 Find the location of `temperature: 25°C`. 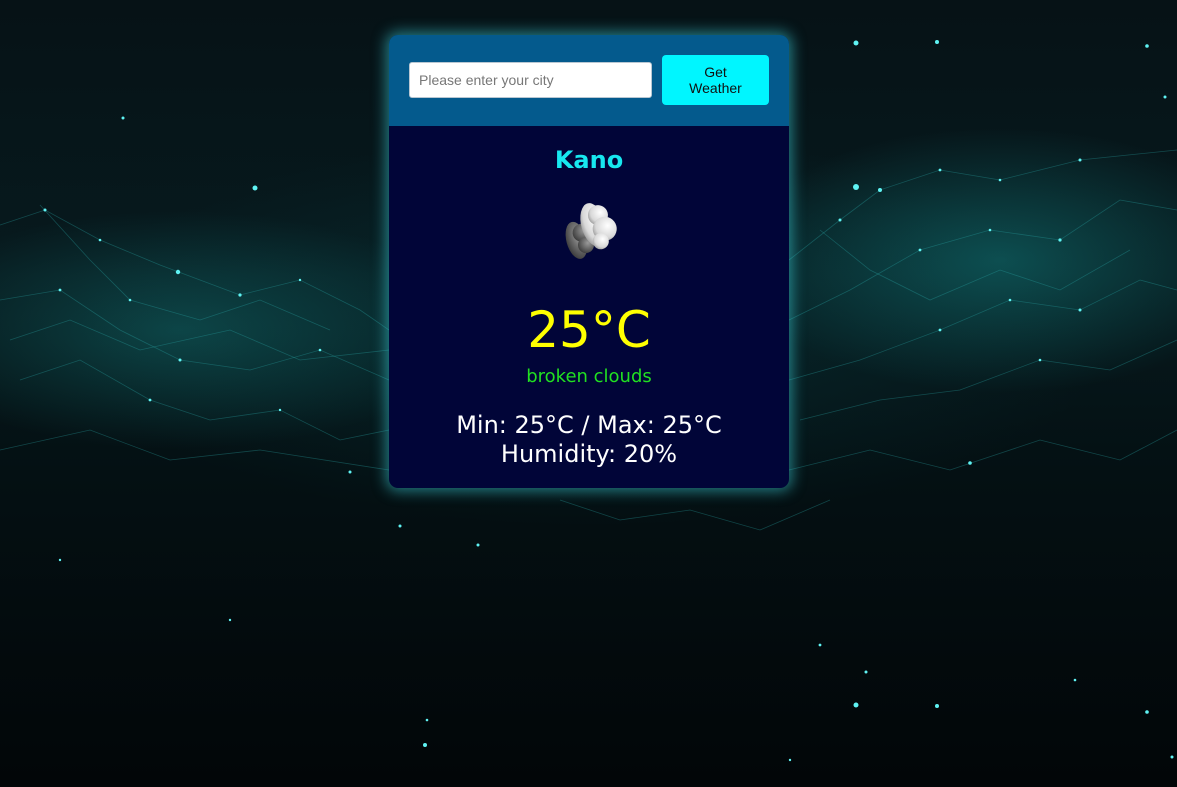

temperature: 25°C is located at coordinates (589, 330).